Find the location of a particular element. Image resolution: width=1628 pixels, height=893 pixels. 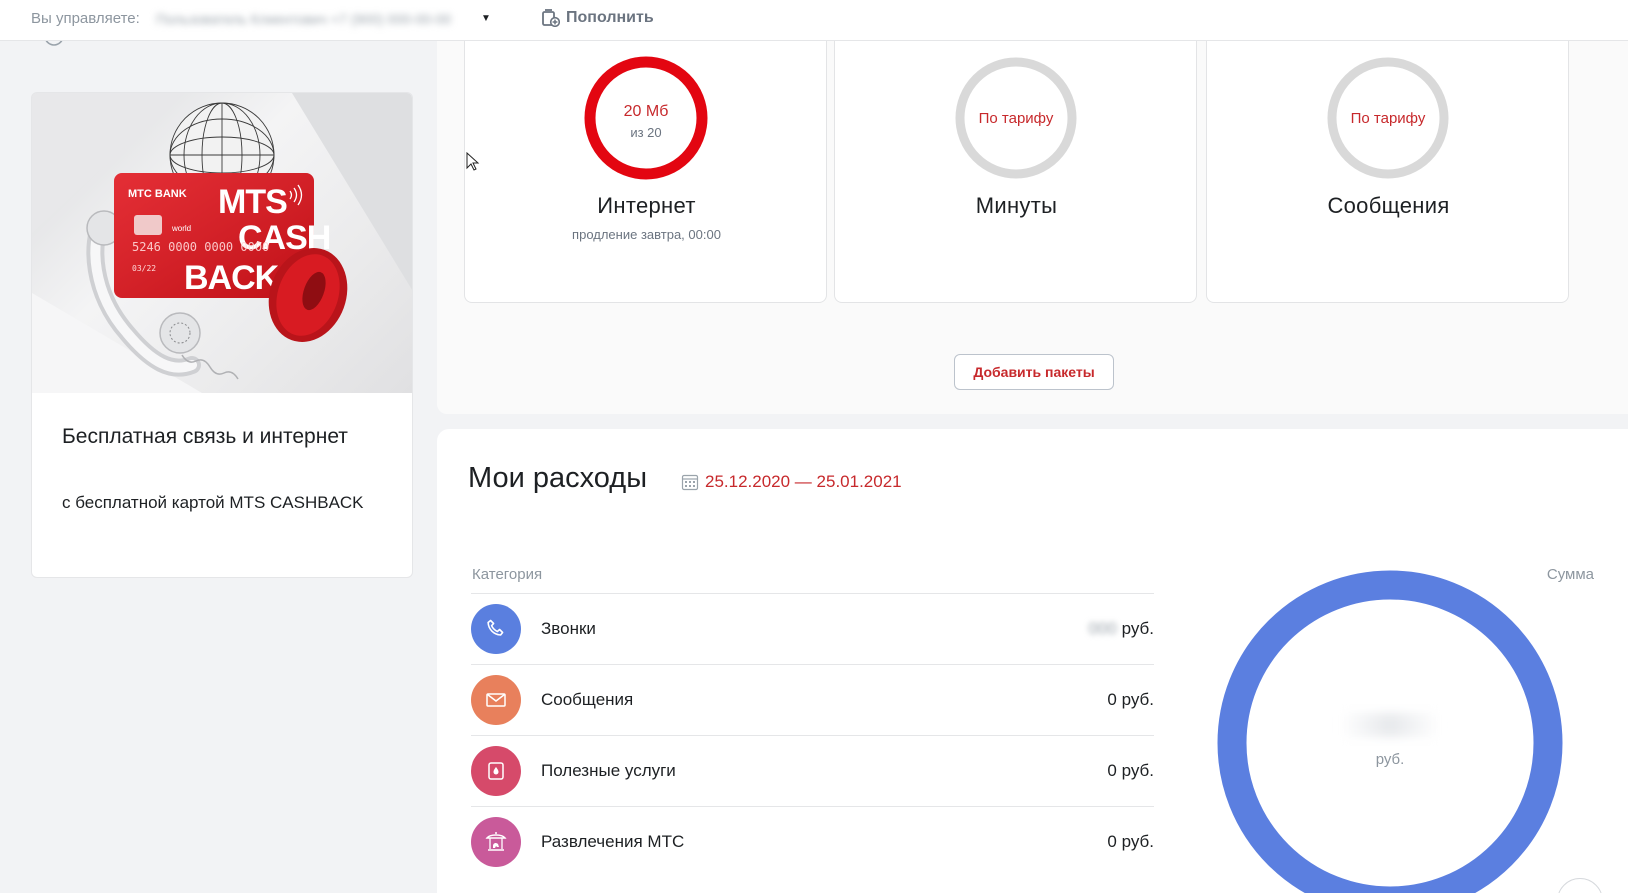

expense-row-entertainment: Развлечения МТС 0 руб. is located at coordinates (812, 841).